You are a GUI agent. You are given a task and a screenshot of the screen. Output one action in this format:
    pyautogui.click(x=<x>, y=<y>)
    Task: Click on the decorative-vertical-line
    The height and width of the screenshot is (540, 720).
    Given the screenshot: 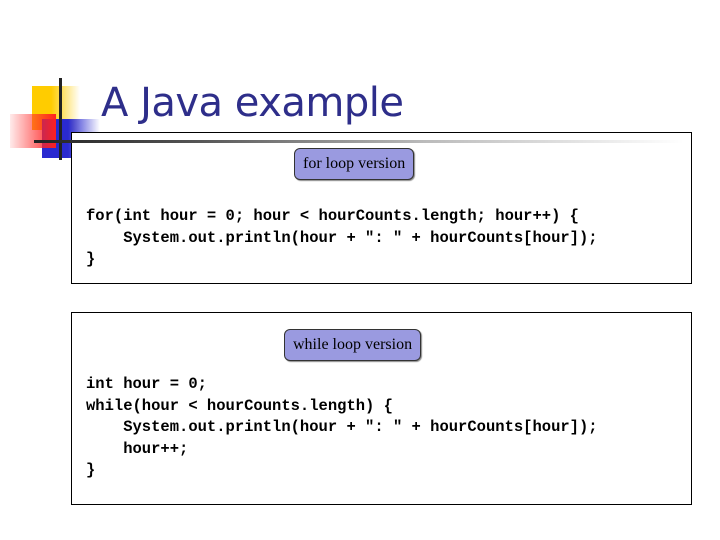 What is the action you would take?
    pyautogui.click(x=60, y=119)
    